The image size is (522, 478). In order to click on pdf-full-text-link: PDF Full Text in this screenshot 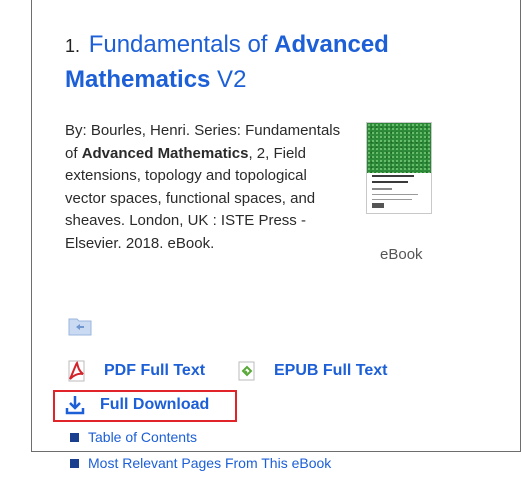, I will do `click(135, 371)`.